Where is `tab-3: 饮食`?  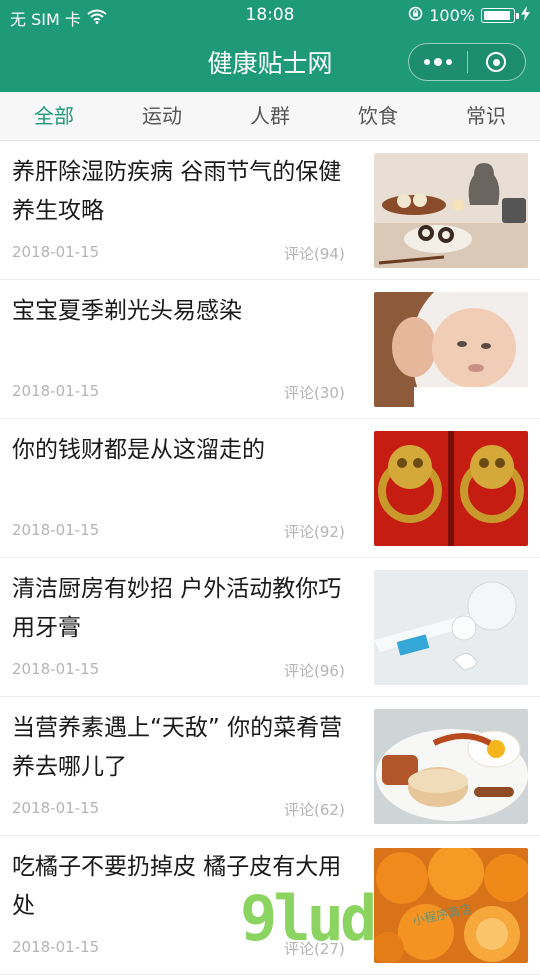 tab-3: 饮食 is located at coordinates (378, 116).